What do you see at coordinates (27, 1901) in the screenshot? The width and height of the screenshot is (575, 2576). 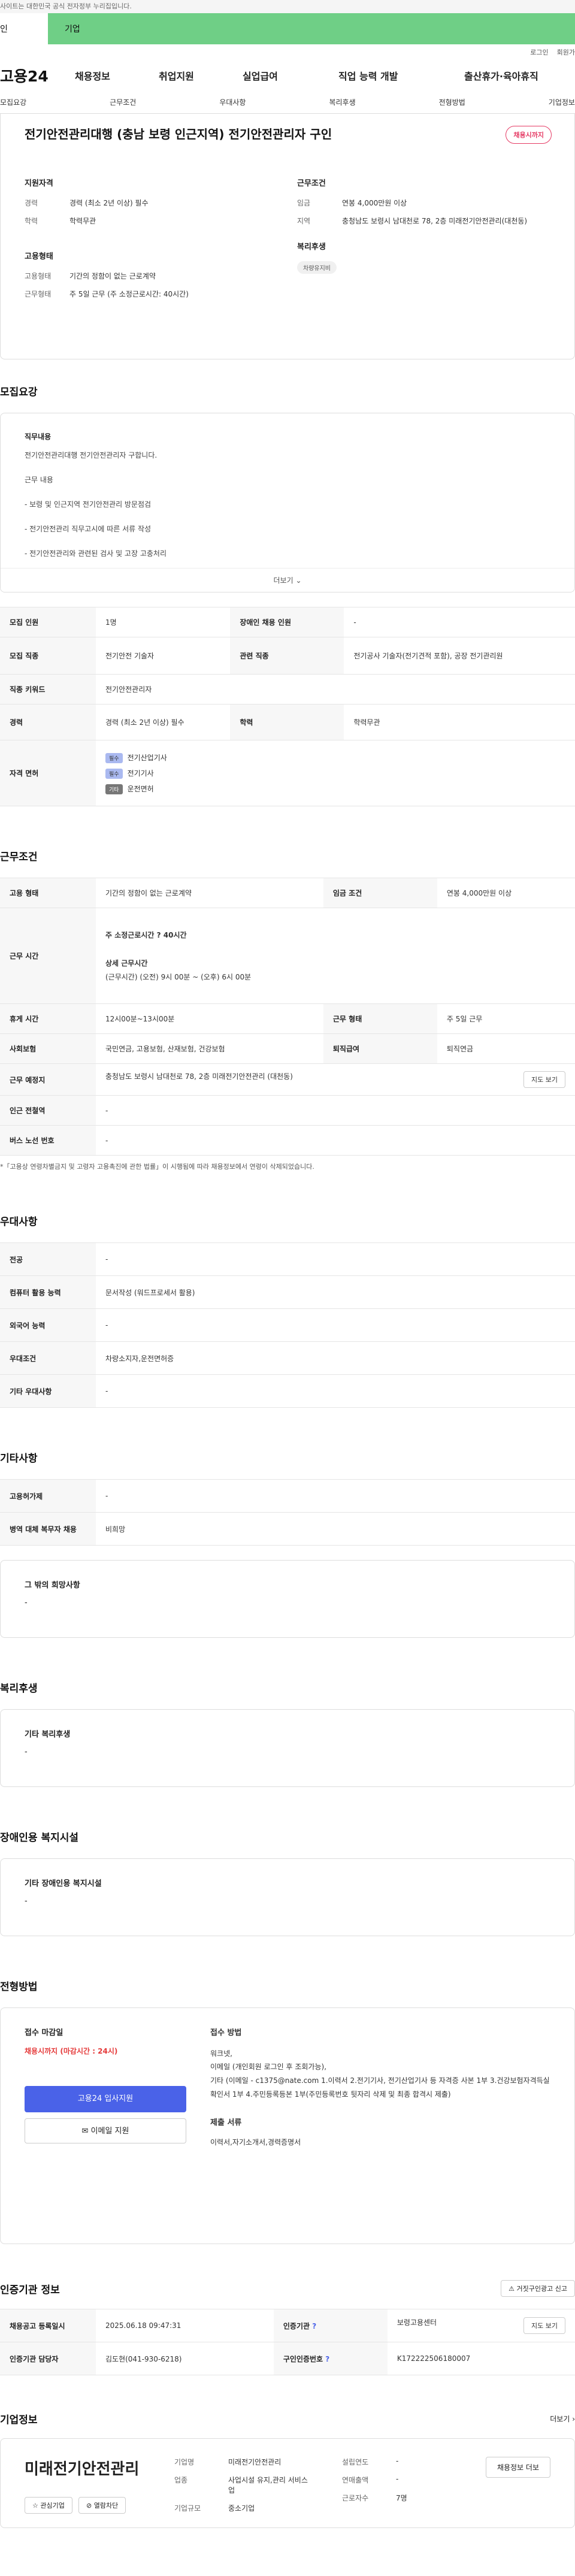 I see `disabled-box-value: -` at bounding box center [27, 1901].